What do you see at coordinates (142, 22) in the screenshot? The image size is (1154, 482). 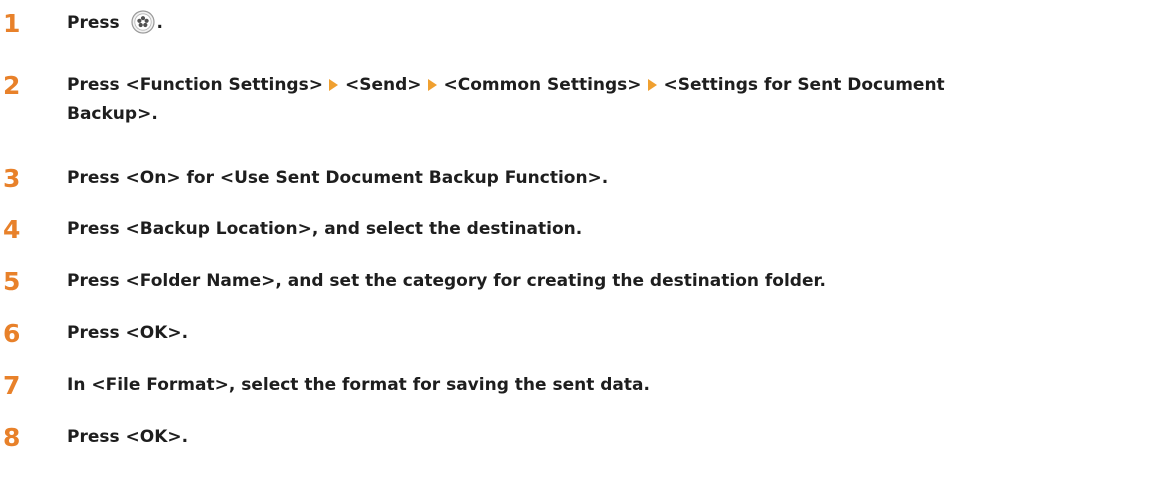 I see `home-button-icon` at bounding box center [142, 22].